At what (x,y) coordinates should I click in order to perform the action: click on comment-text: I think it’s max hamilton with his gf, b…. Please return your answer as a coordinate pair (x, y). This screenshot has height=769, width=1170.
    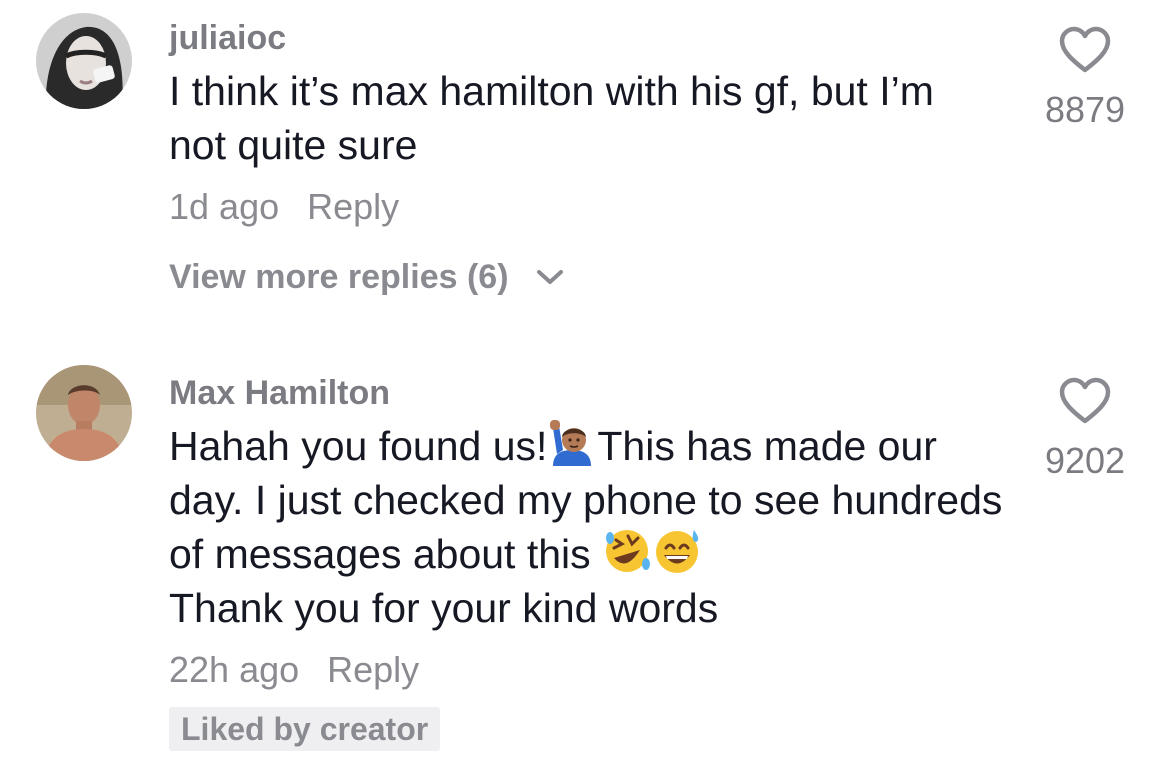
    Looking at the image, I should click on (551, 118).